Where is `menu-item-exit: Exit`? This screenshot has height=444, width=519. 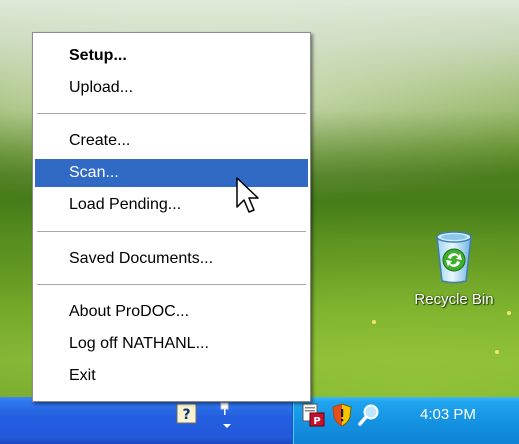
menu-item-exit: Exit is located at coordinates (171, 376).